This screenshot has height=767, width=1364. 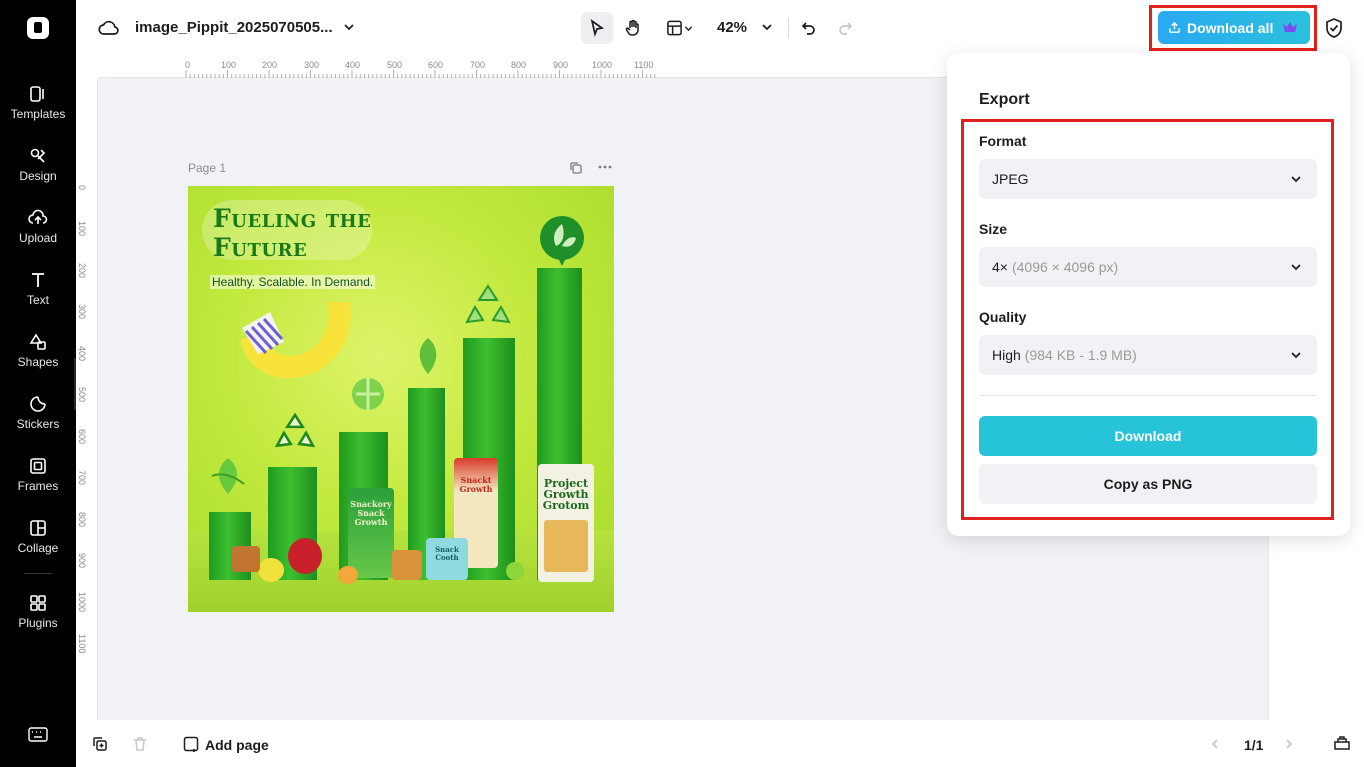 What do you see at coordinates (1289, 744) in the screenshot?
I see `chevron-right-icon` at bounding box center [1289, 744].